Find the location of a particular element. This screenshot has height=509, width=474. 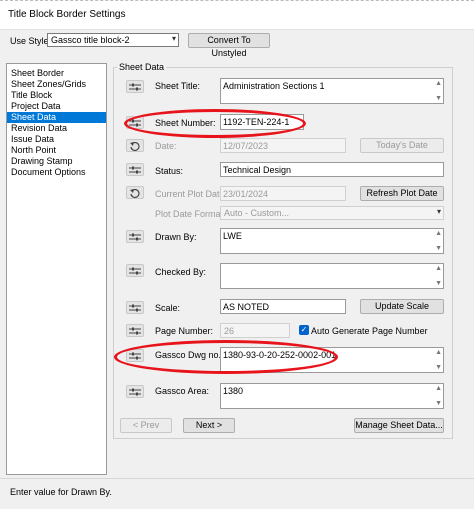

plot-date-format-dropdown: Auto - Custom... ▾ is located at coordinates (332, 213).